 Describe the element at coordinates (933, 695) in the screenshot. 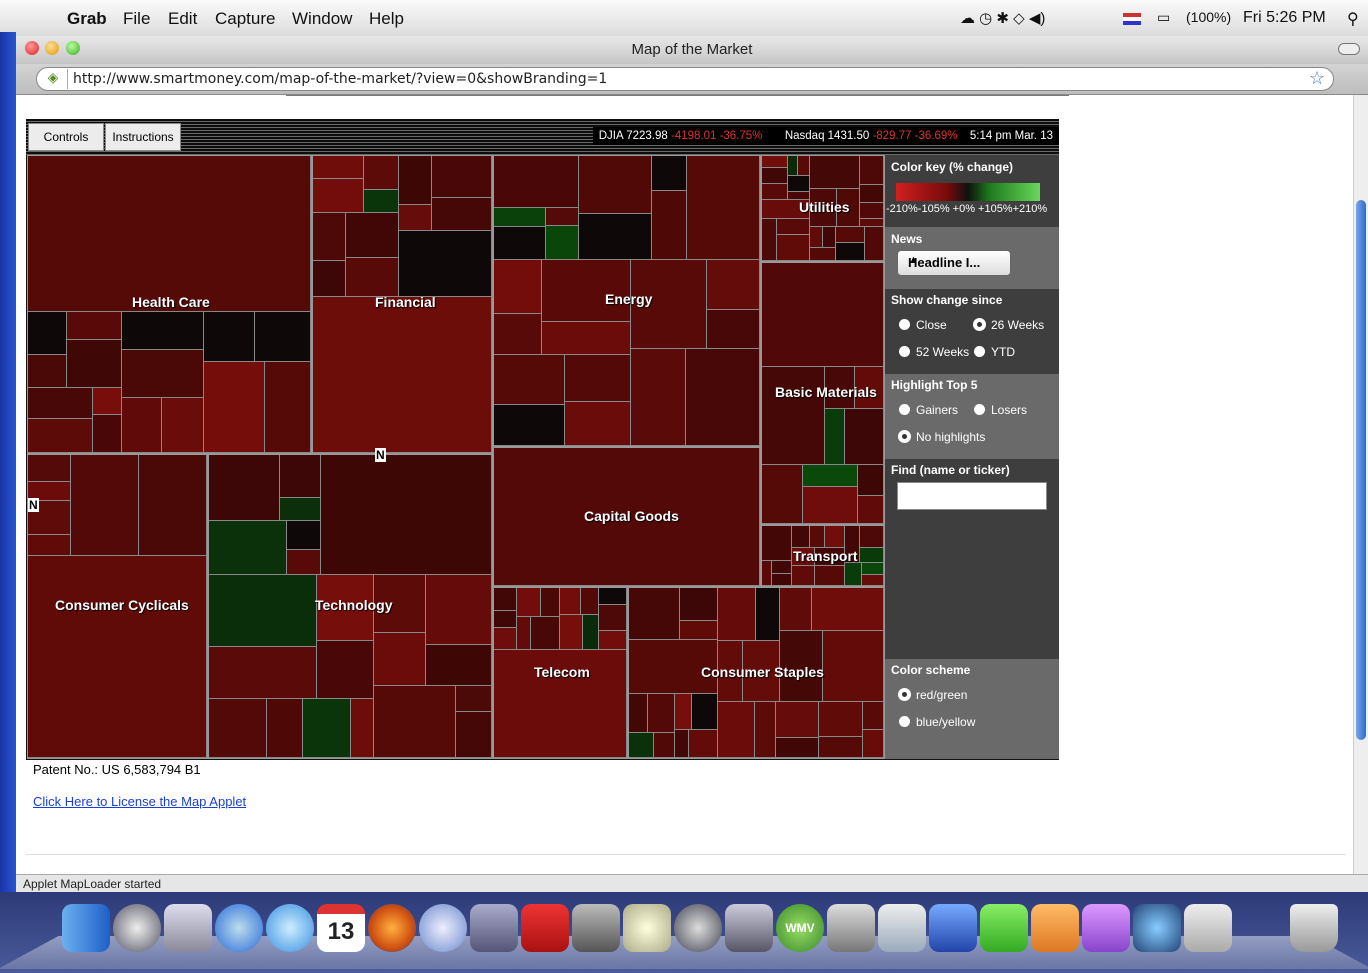

I see `radio-red-green: red/green` at that location.